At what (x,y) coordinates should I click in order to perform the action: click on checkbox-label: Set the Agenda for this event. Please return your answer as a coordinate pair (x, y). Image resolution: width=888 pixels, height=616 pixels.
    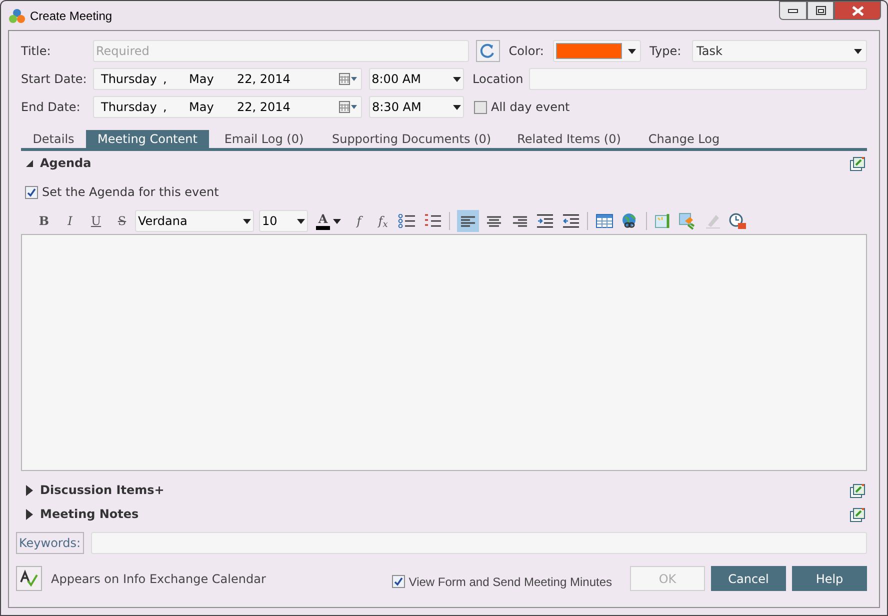
    Looking at the image, I should click on (130, 192).